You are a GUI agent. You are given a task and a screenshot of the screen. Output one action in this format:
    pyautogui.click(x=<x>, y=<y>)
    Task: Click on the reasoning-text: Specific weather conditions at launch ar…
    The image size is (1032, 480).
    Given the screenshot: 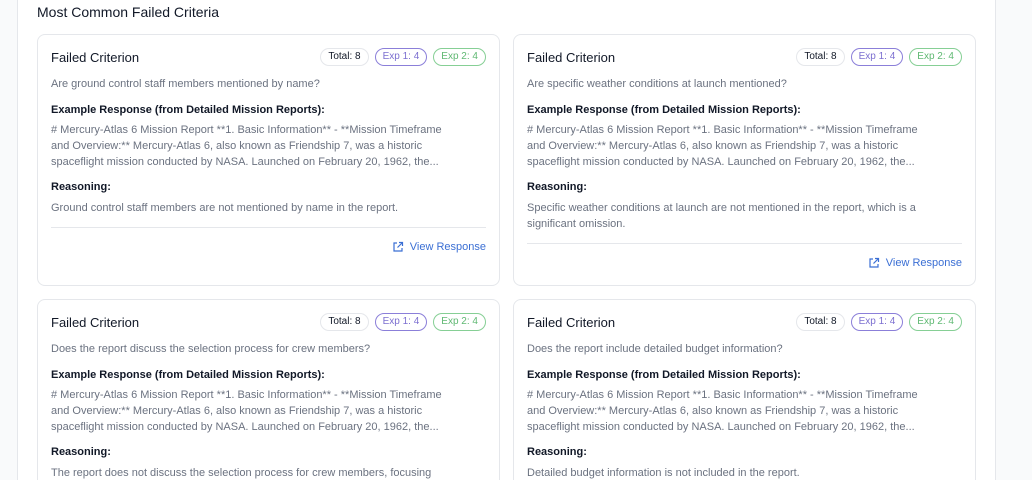 What is the action you would take?
    pyautogui.click(x=721, y=216)
    